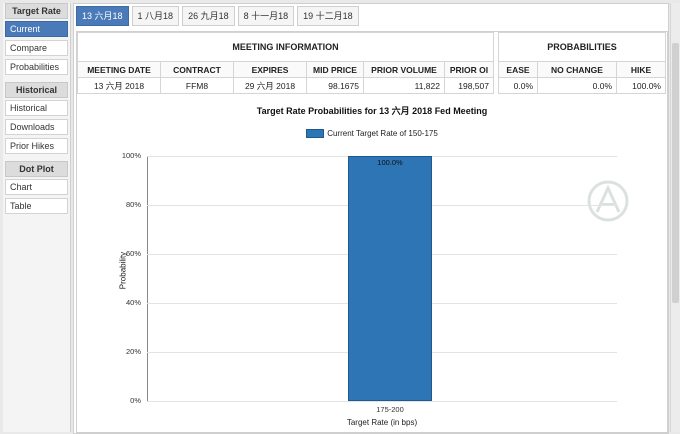 This screenshot has height=434, width=680. Describe the element at coordinates (390, 278) in the screenshot. I see `bar` at that location.